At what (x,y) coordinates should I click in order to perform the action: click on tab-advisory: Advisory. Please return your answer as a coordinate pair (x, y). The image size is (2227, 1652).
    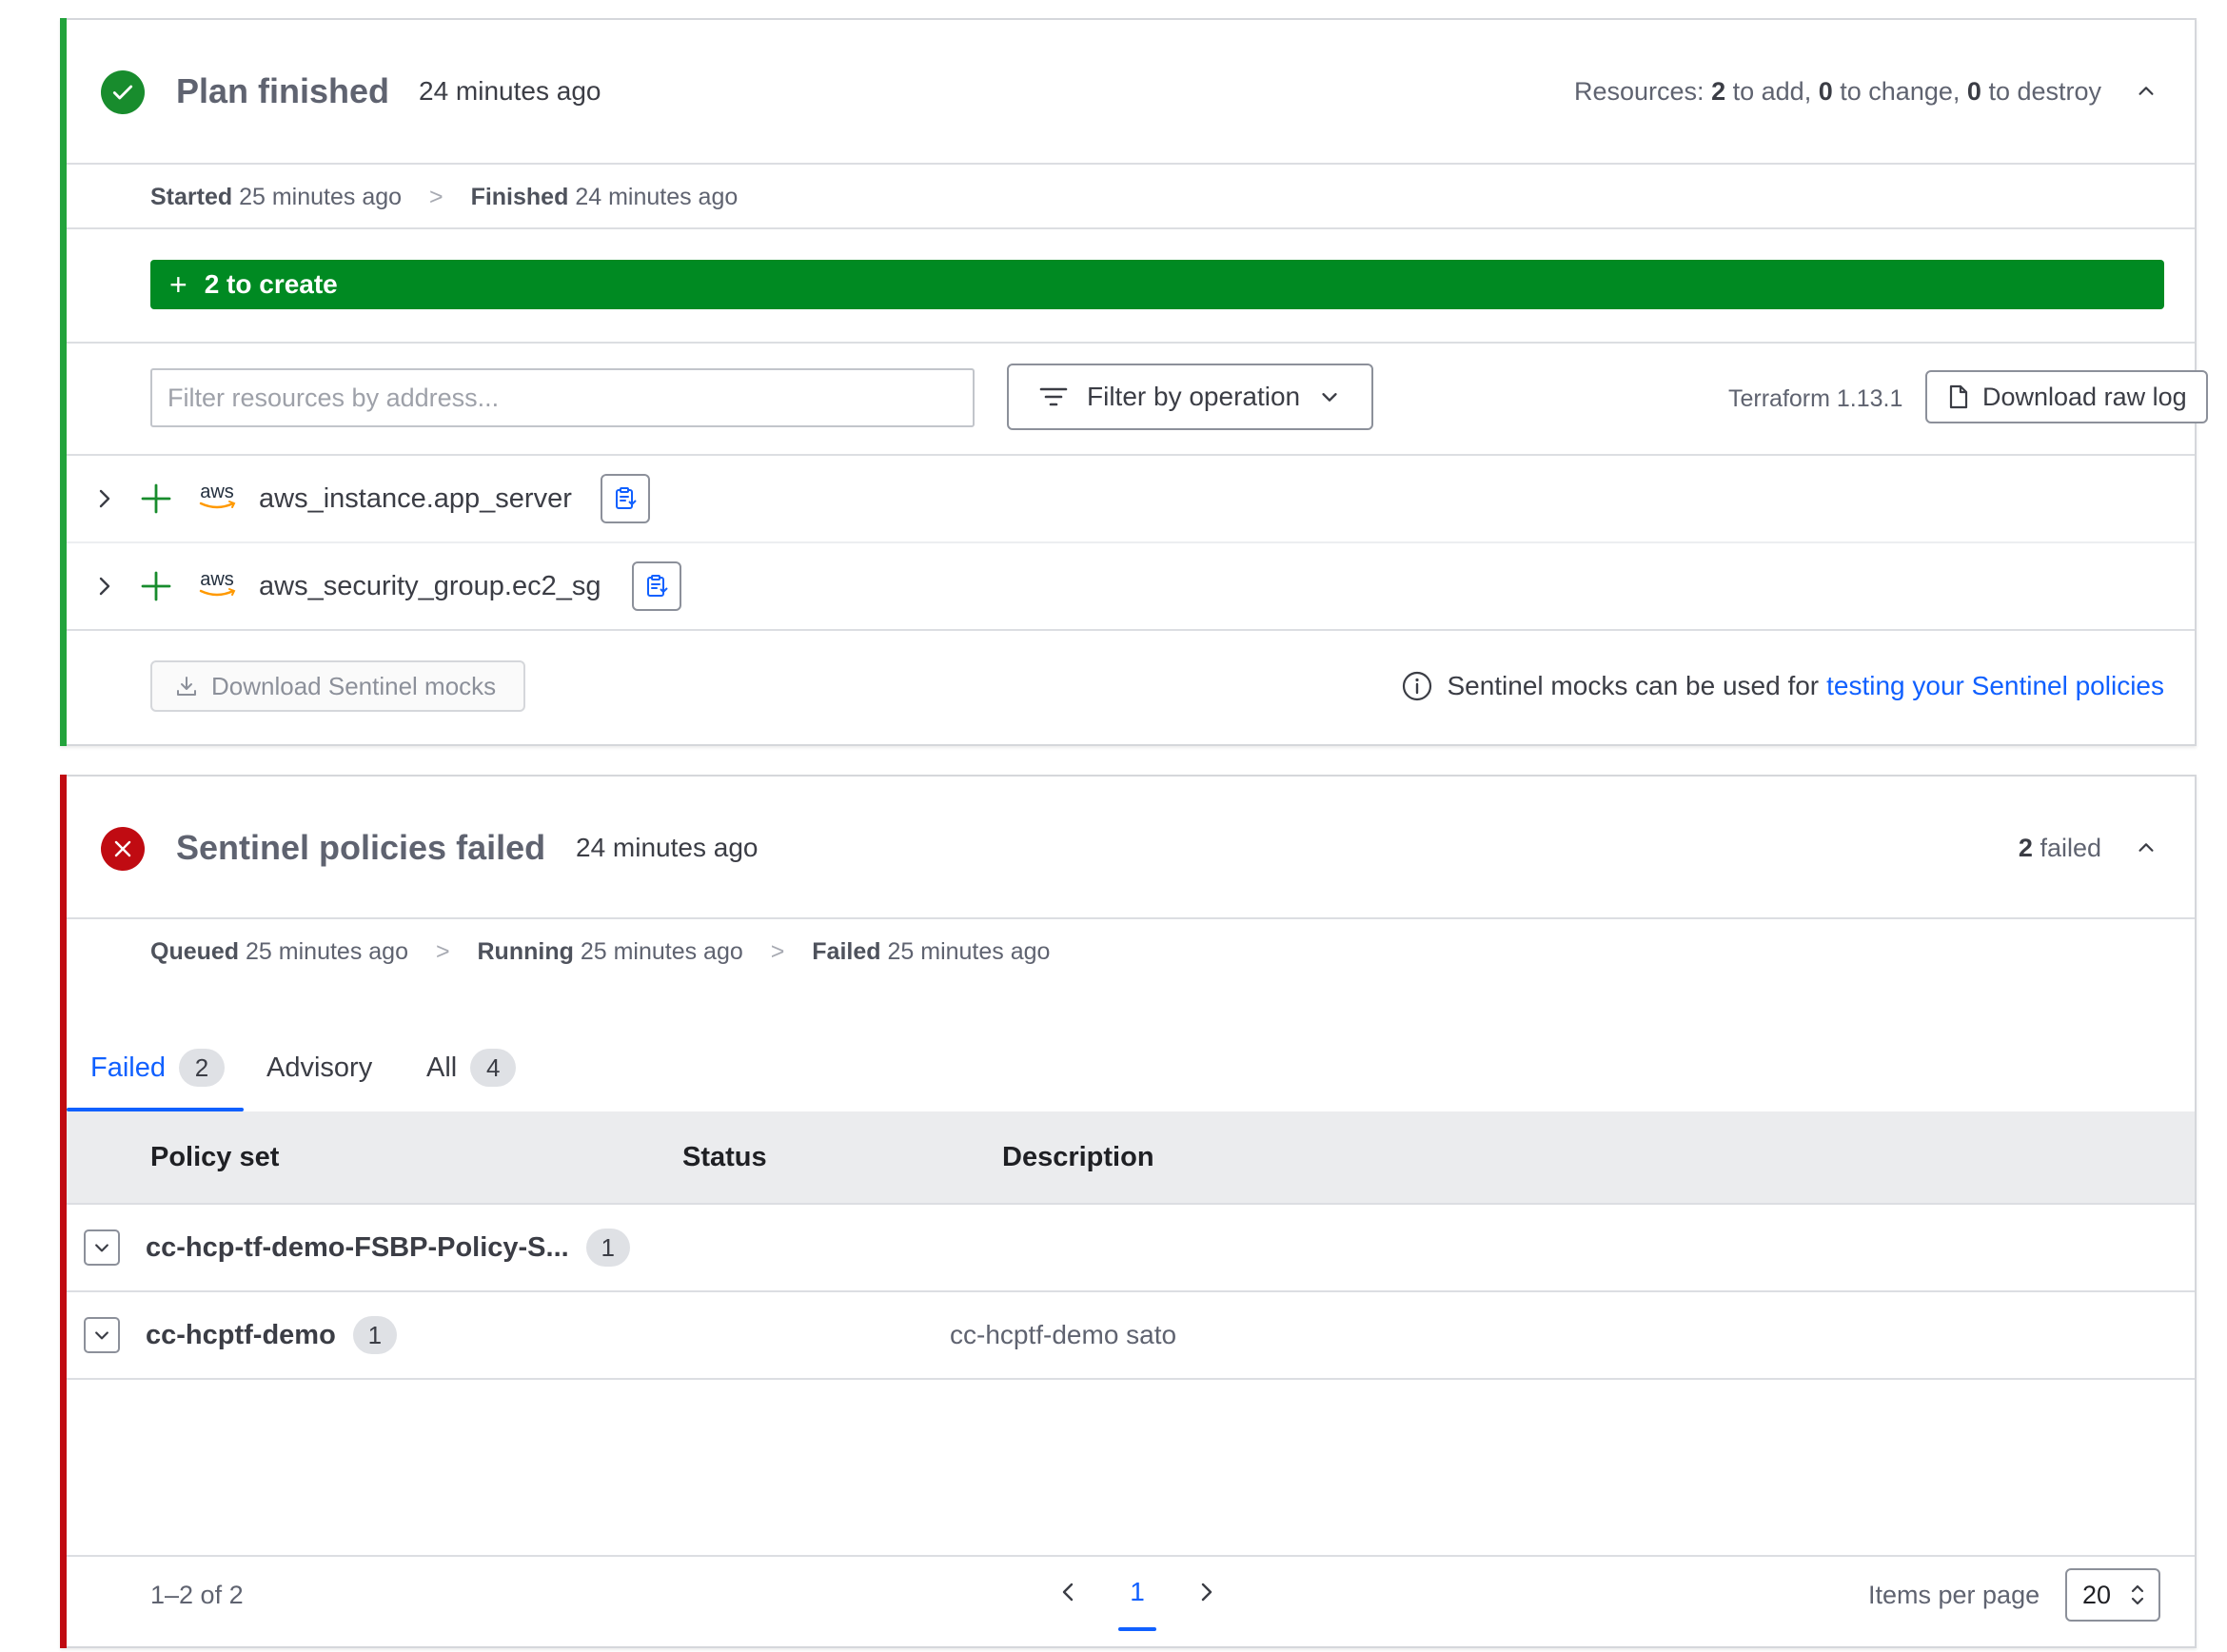
    Looking at the image, I should click on (319, 1068).